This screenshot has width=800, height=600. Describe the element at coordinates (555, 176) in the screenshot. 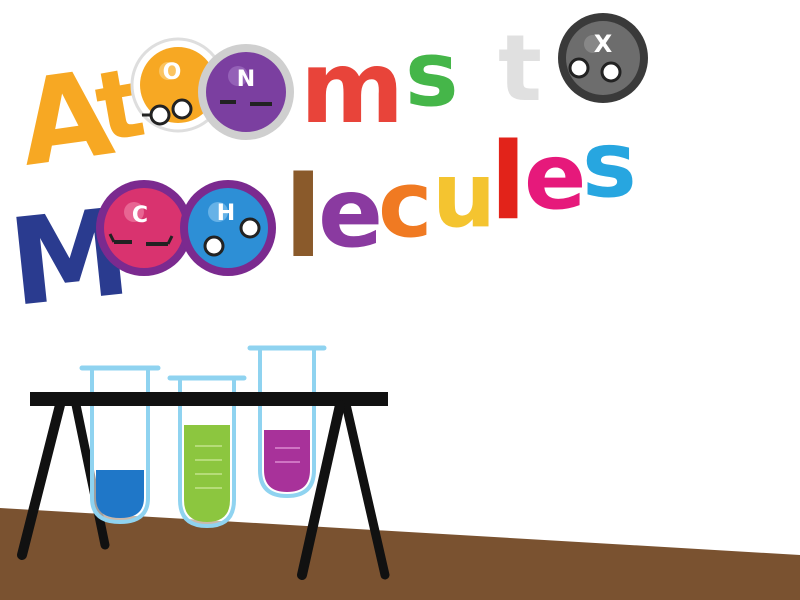

I see `title-letter-e2: e` at that location.